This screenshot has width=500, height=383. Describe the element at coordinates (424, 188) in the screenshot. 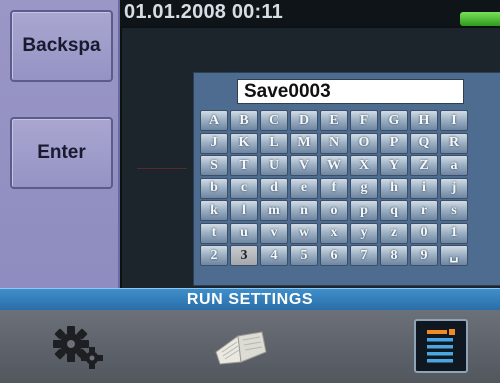

I see `key-i: i` at that location.